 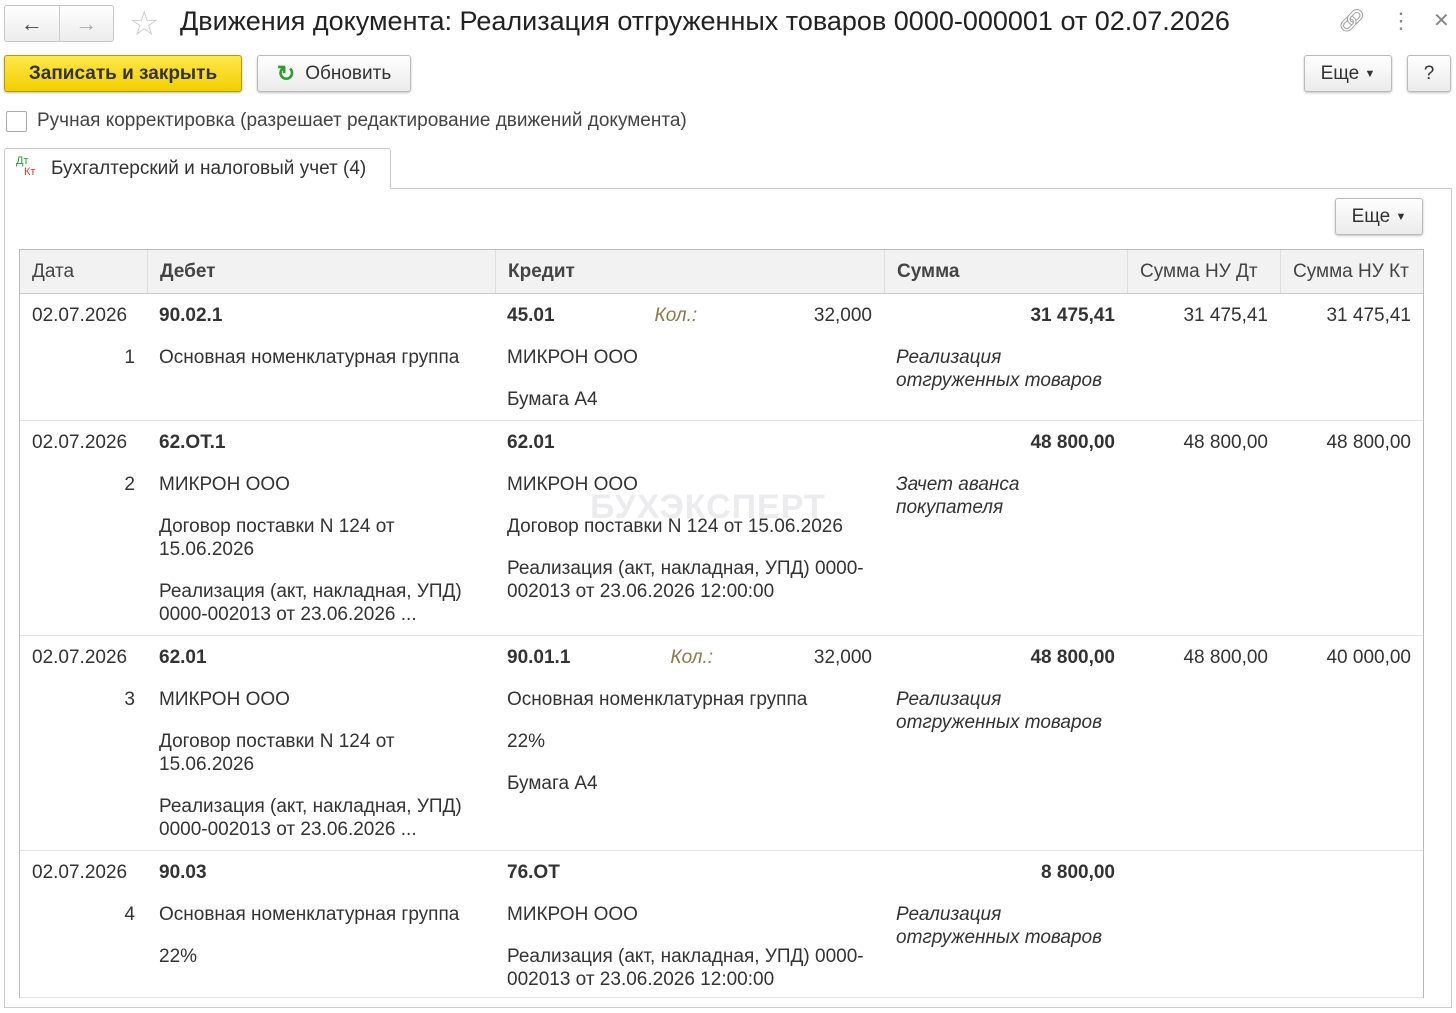 What do you see at coordinates (1225, 315) in the screenshot?
I see `entry-sum-nu-dt: 31 475,41` at bounding box center [1225, 315].